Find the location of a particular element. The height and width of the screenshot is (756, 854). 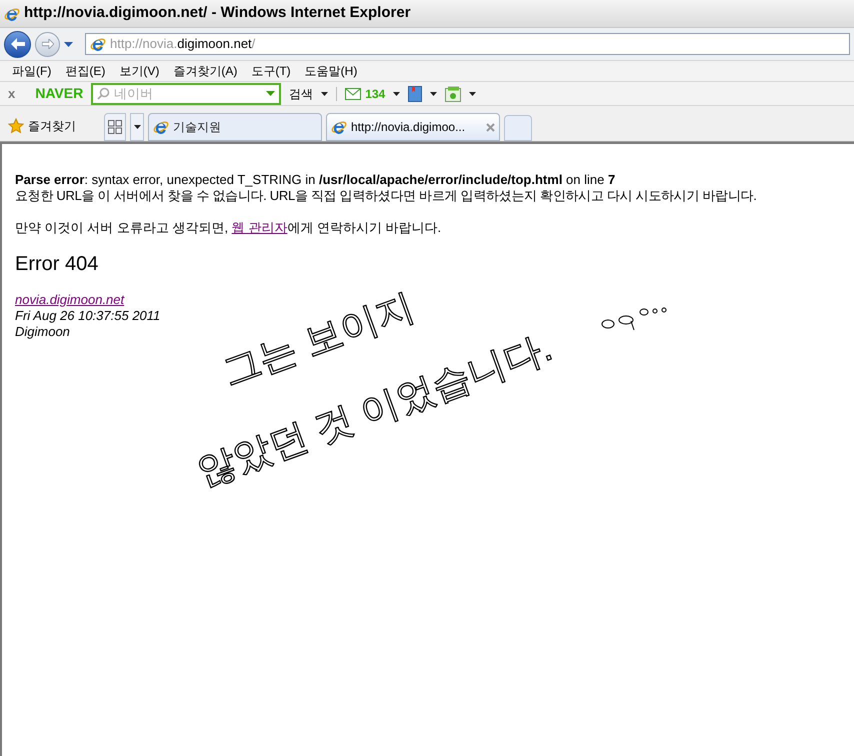

back-button is located at coordinates (17, 44).